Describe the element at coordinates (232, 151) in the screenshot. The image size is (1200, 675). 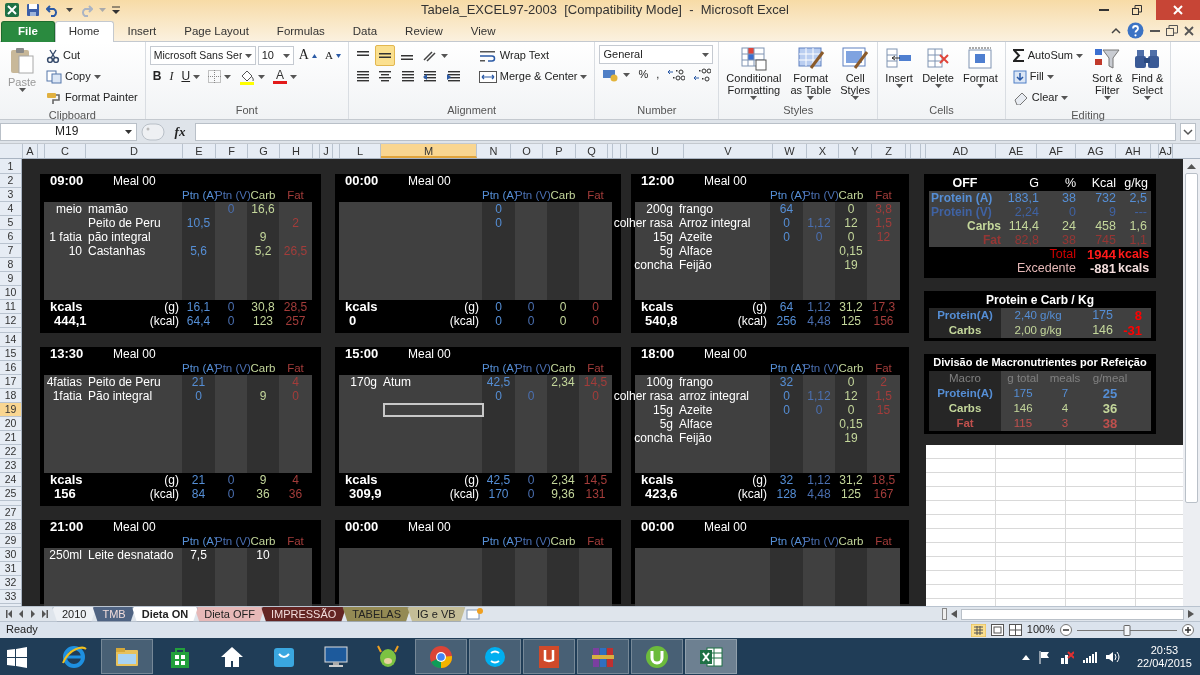
I see `column-header: F` at that location.